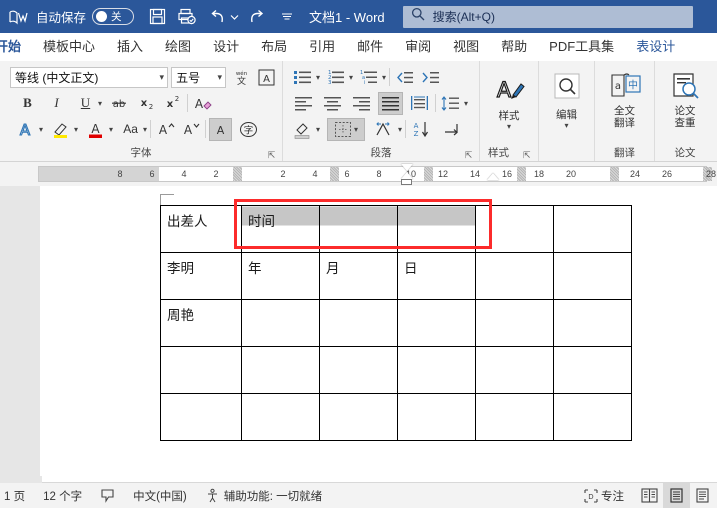  I want to click on enclose-character-icon: 字, so click(248, 129).